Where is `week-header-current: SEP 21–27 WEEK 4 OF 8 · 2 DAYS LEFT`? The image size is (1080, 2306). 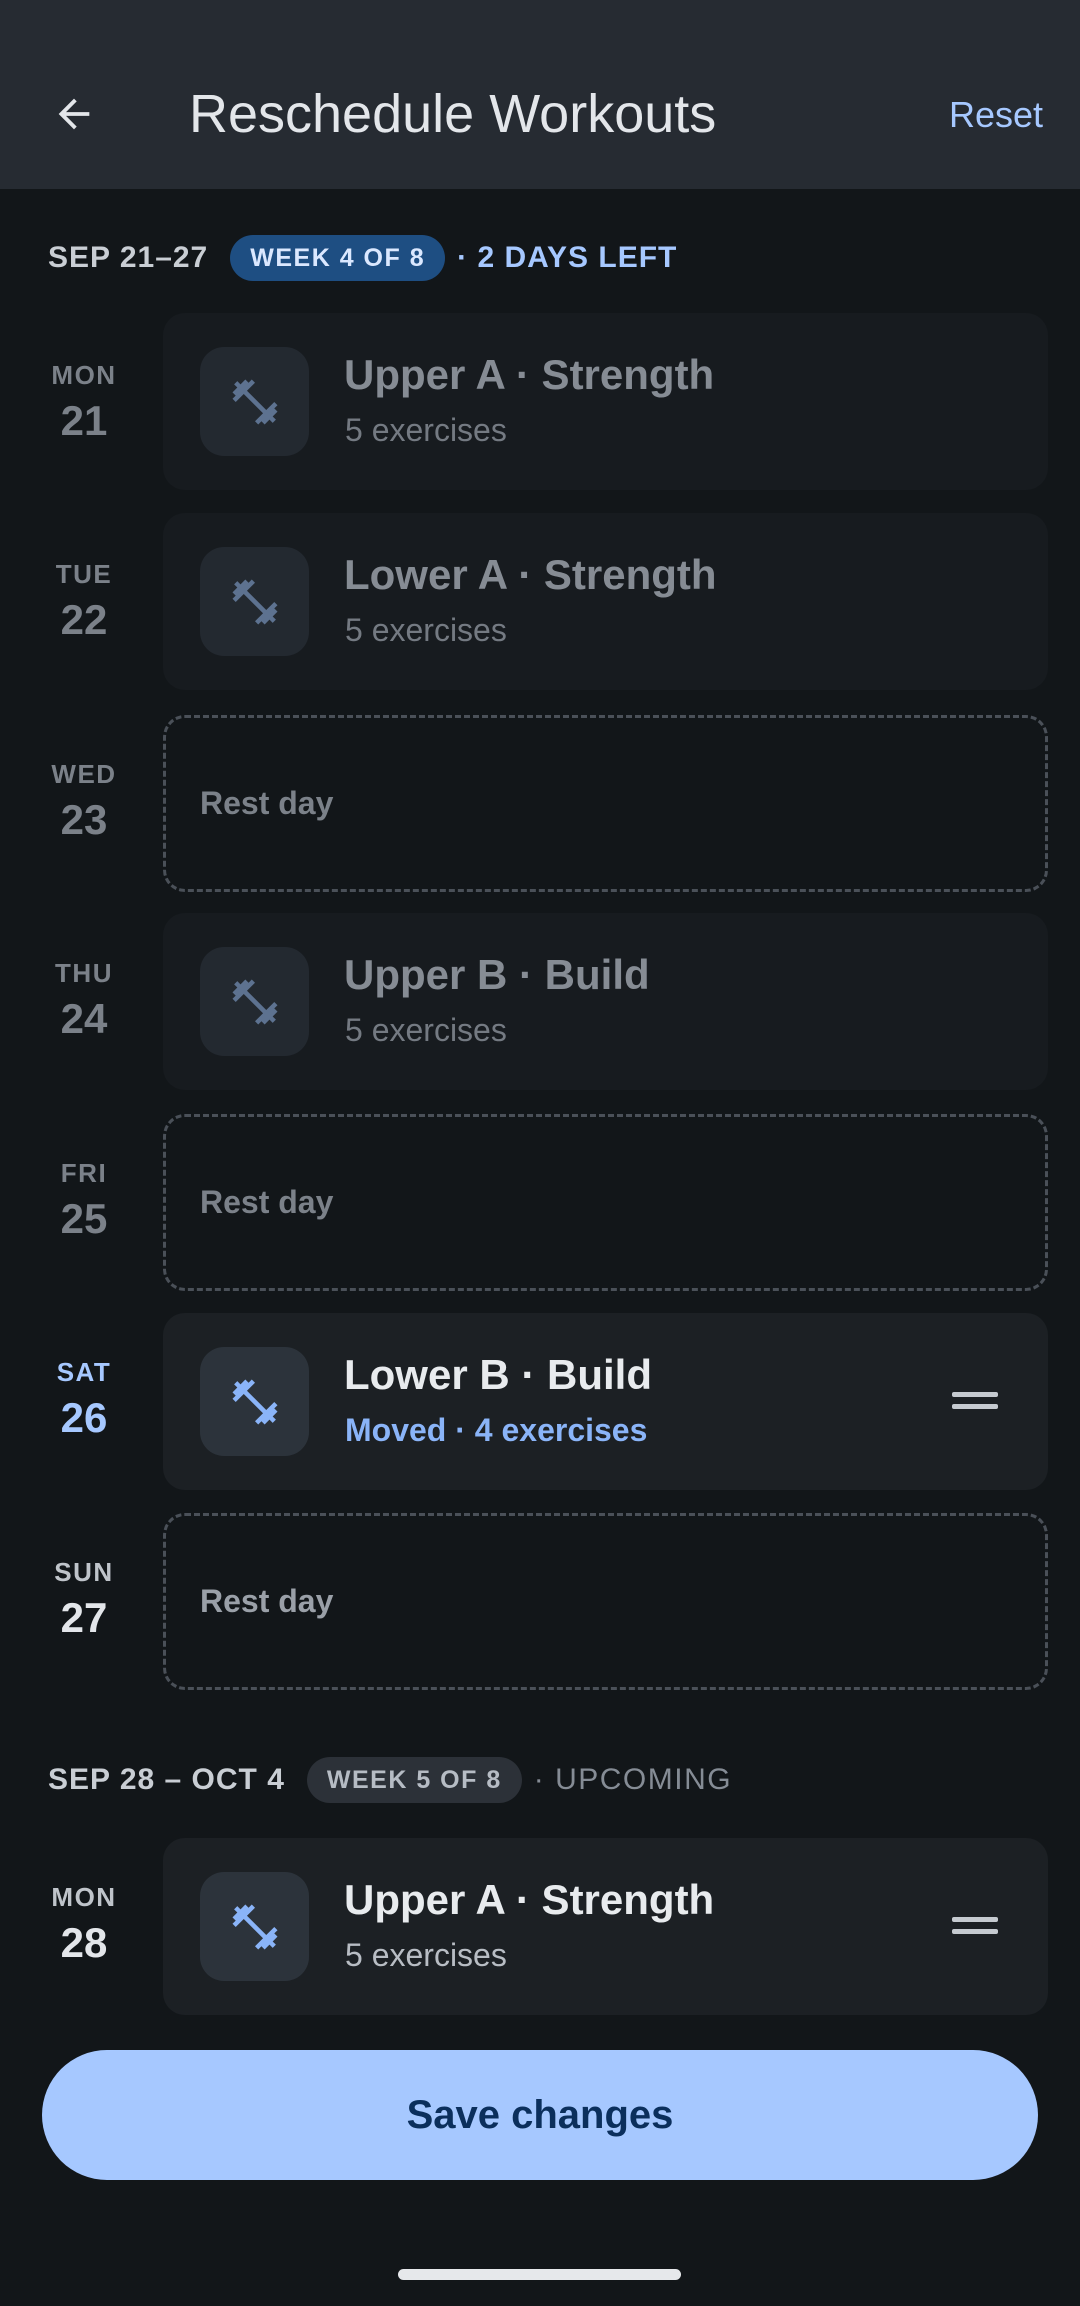 week-header-current: SEP 21–27 WEEK 4 OF 8 · 2 DAYS LEFT is located at coordinates (362, 258).